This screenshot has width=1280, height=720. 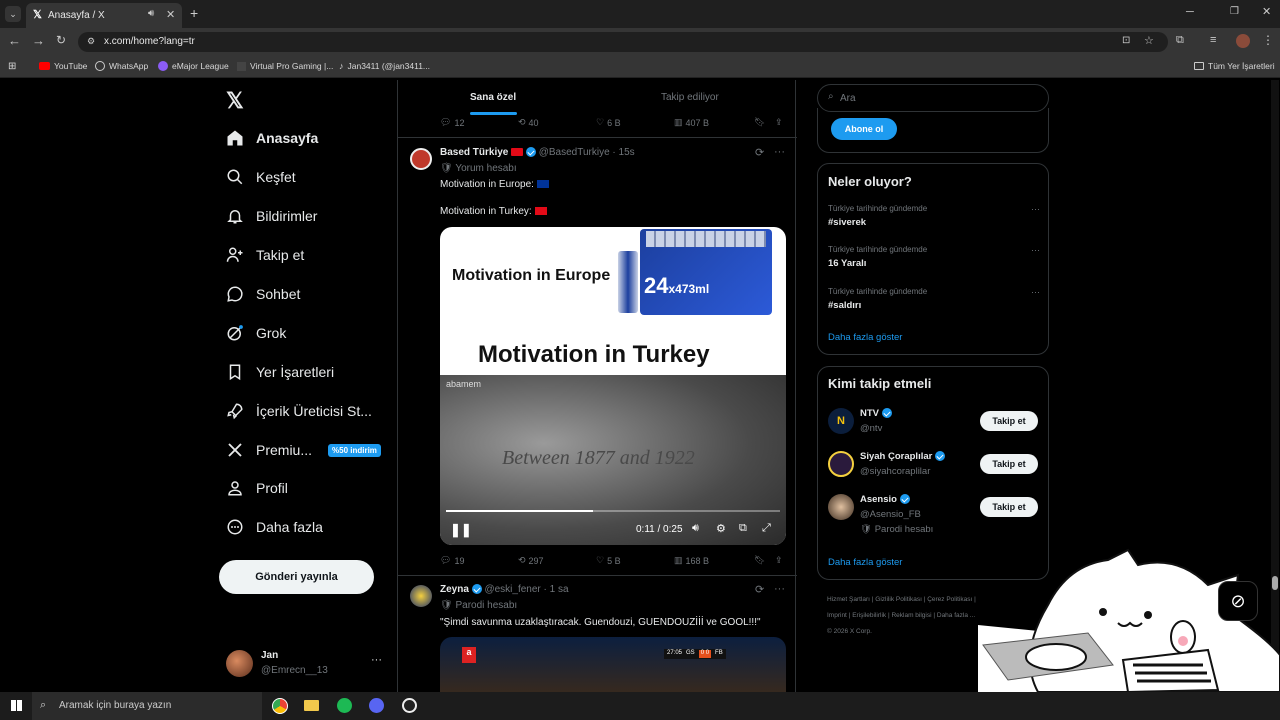 I want to click on video-thumbnail: a 27:05 GS 0 0 FB, so click(x=613, y=664).